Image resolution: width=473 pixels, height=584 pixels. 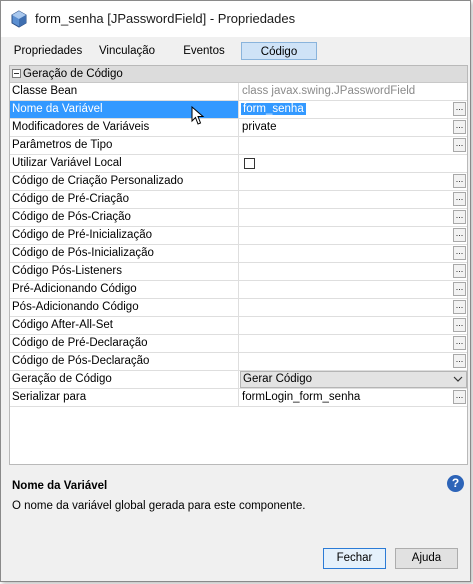 I want to click on group-label: Geração de Código, so click(x=73, y=74).